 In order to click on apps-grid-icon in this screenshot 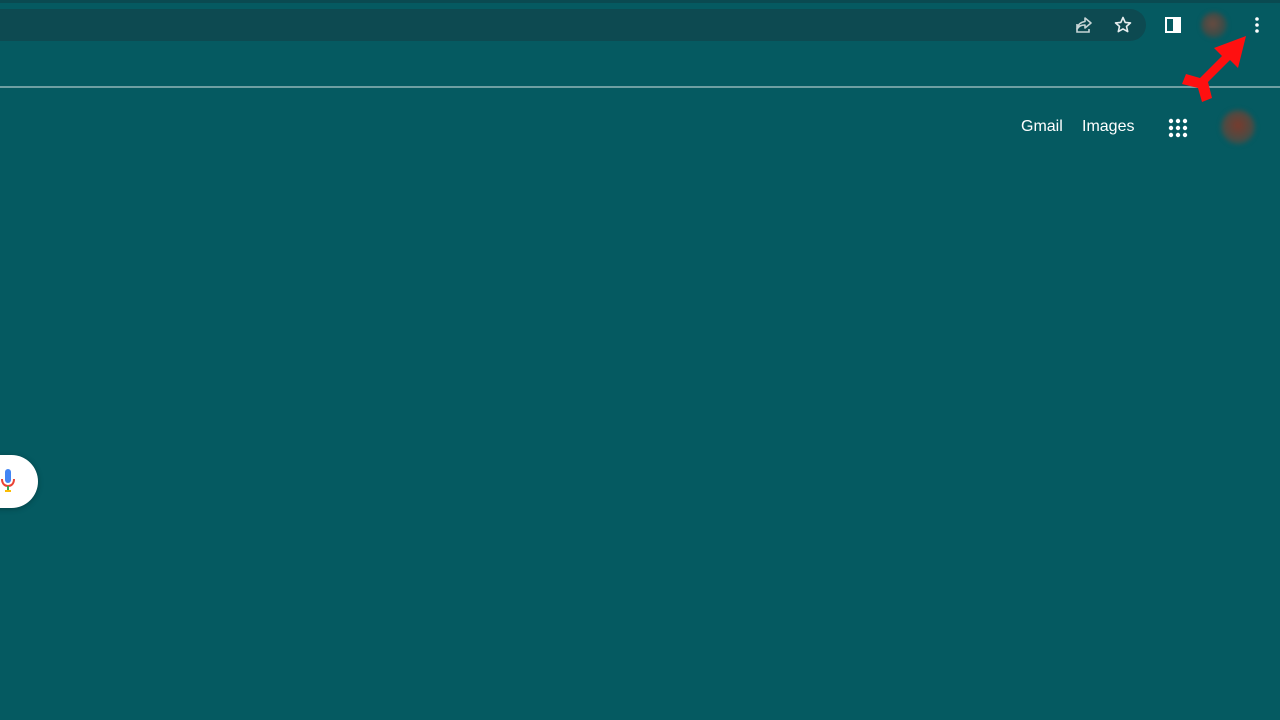, I will do `click(1178, 128)`.